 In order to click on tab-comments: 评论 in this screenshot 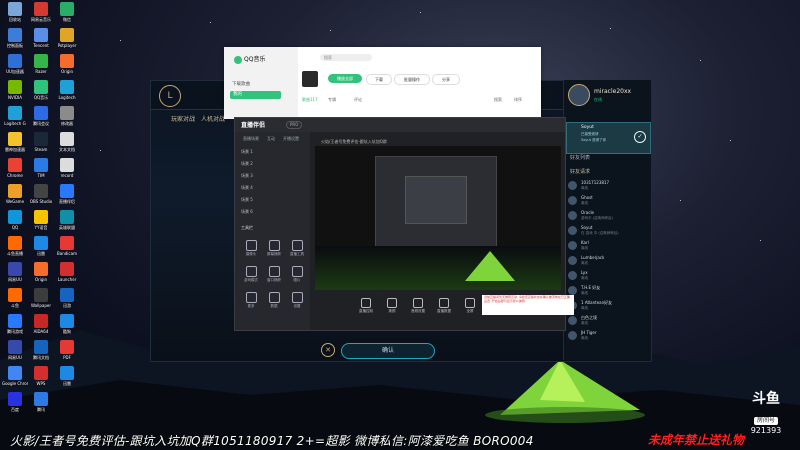, I will do `click(358, 100)`.